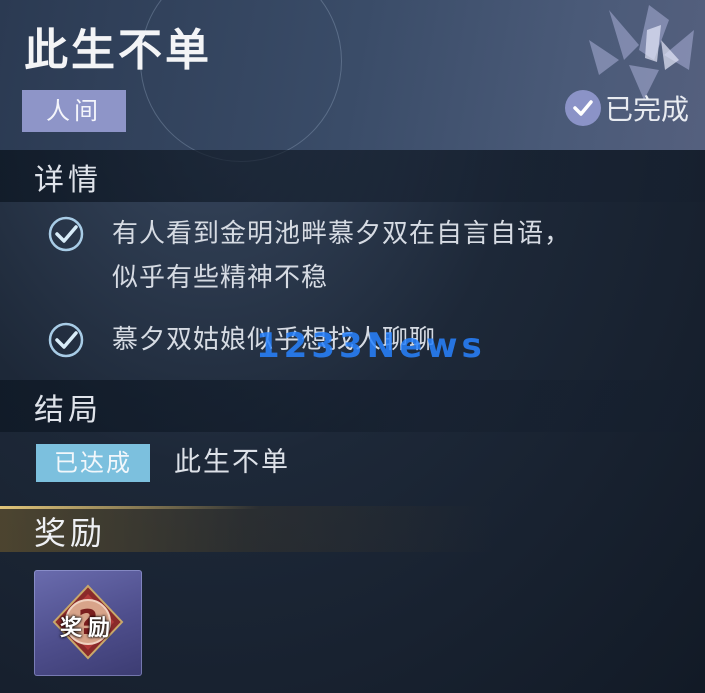  I want to click on quest-status-label: 已完成, so click(646, 109).